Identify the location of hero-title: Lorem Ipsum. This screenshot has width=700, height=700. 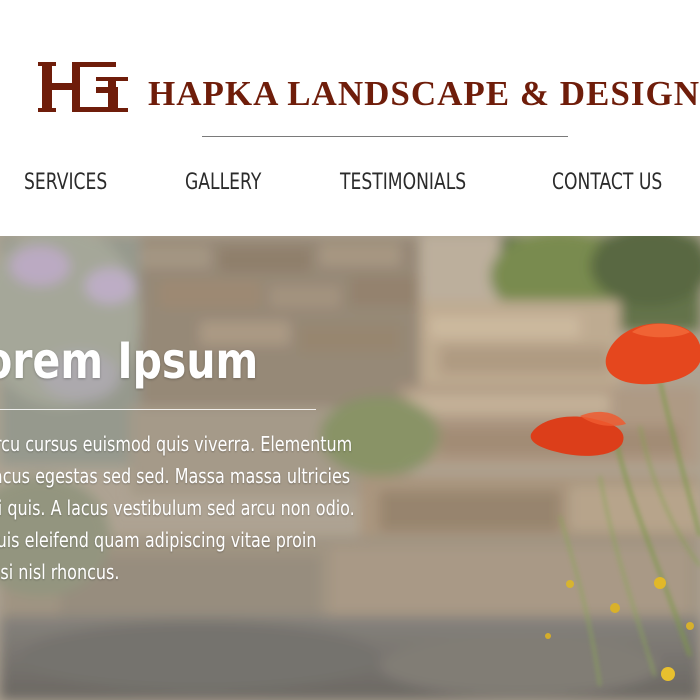
(129, 361).